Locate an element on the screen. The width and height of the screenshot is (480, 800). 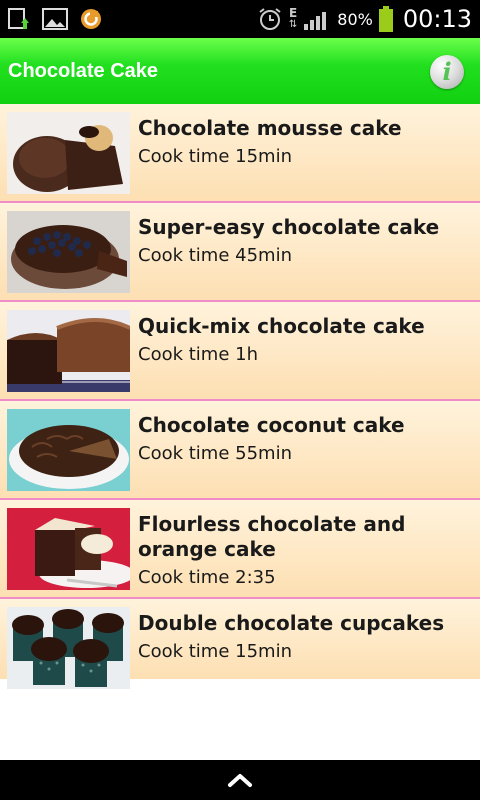
recipe-cook-time: Cook time 1h is located at coordinates (198, 354).